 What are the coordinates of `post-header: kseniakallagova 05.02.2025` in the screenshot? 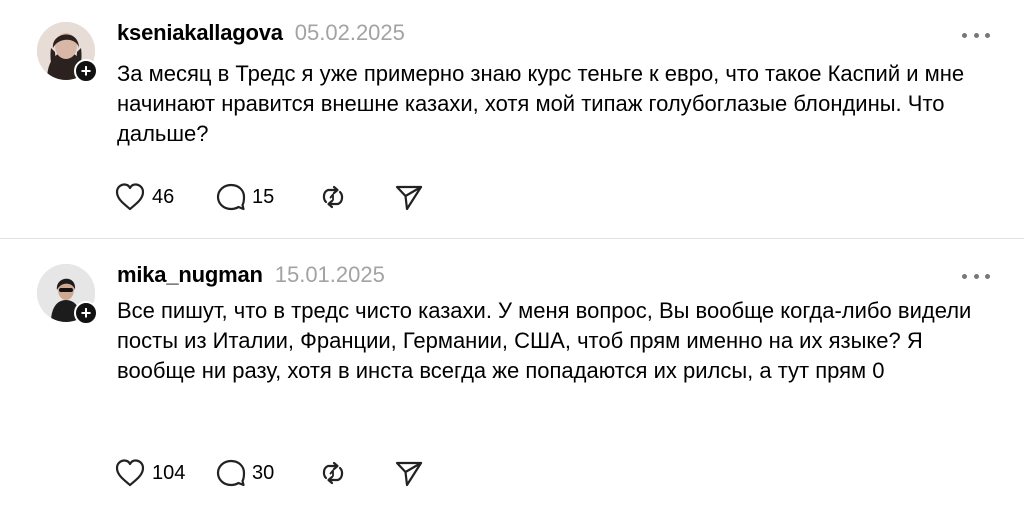 It's located at (261, 34).